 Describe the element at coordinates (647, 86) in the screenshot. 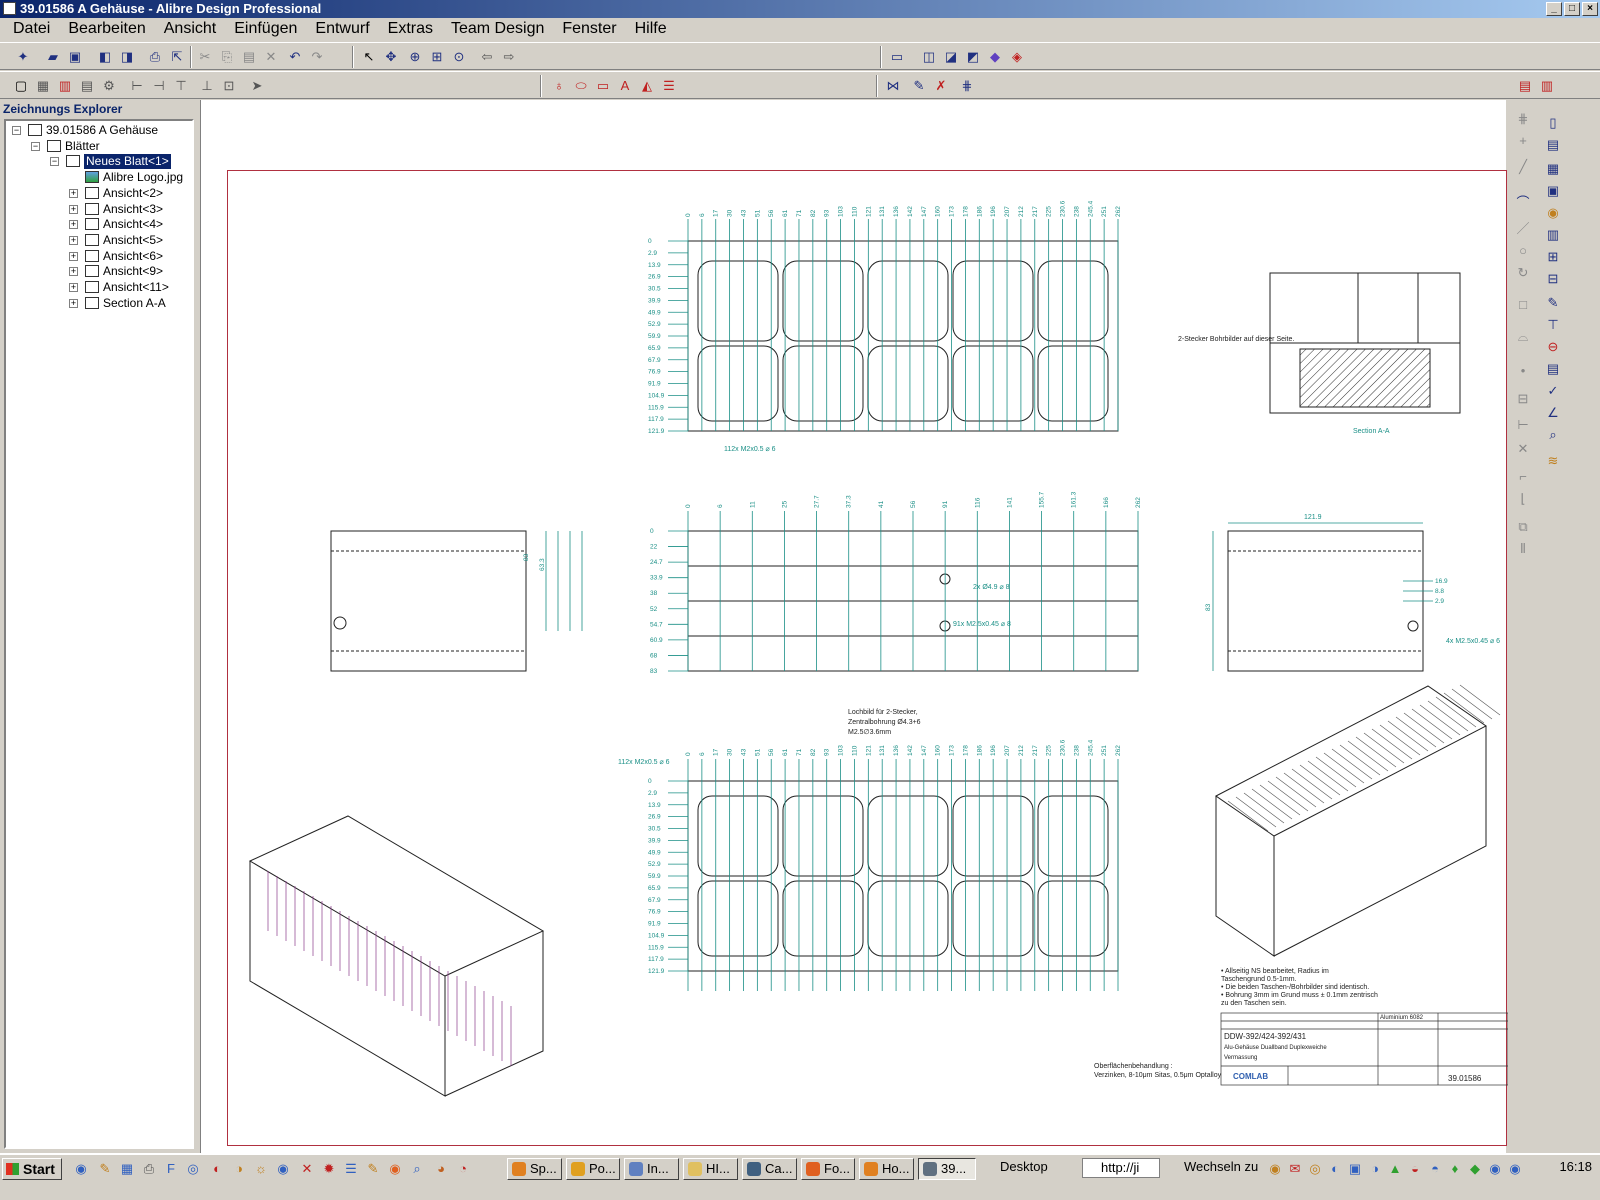

I see `fill-color-icon: ◭` at that location.